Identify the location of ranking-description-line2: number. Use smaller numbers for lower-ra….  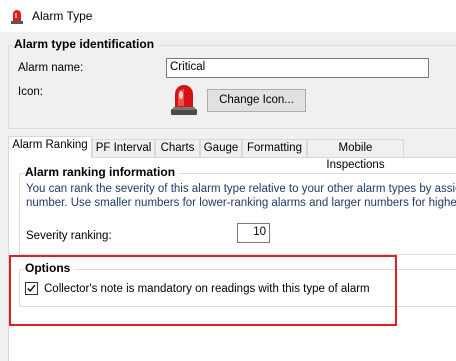
(241, 203).